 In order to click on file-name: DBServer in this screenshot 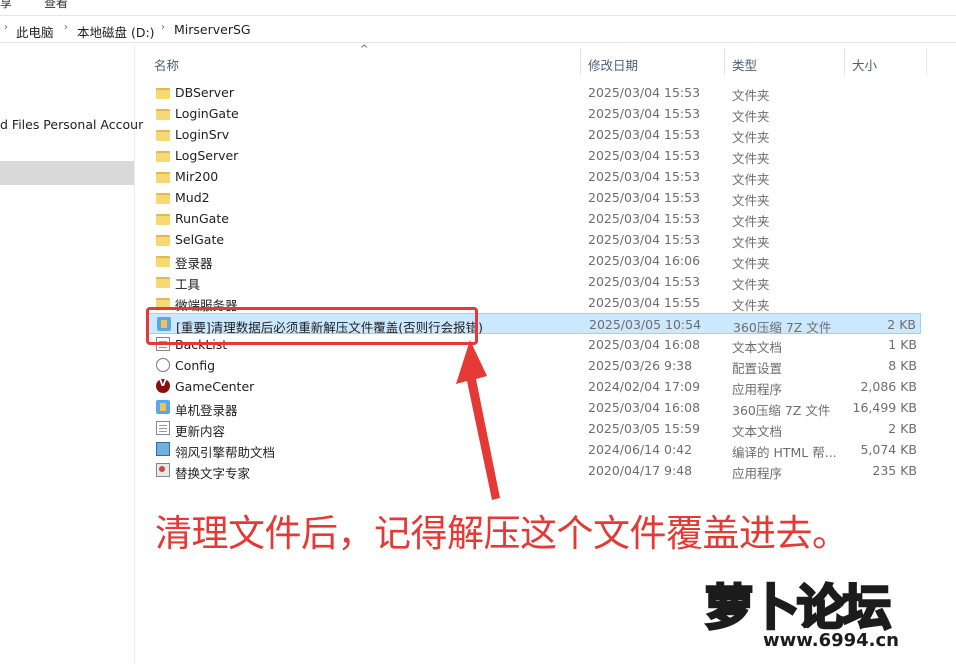, I will do `click(204, 92)`.